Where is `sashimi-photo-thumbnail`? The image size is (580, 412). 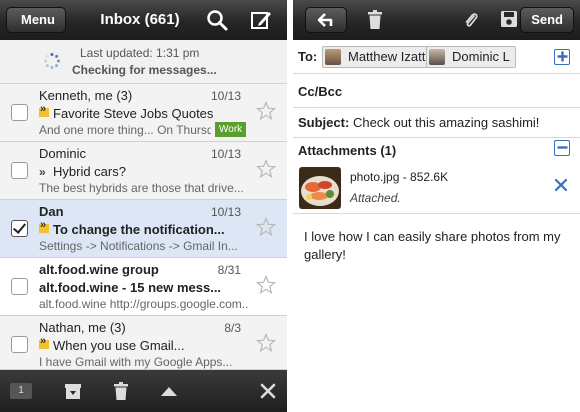 sashimi-photo-thumbnail is located at coordinates (320, 188).